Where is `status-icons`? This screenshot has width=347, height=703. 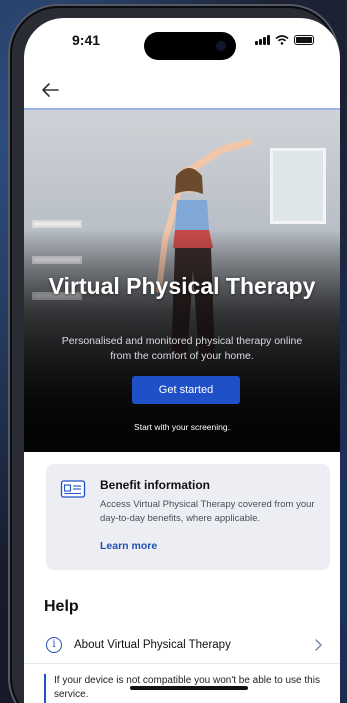
status-icons is located at coordinates (284, 40).